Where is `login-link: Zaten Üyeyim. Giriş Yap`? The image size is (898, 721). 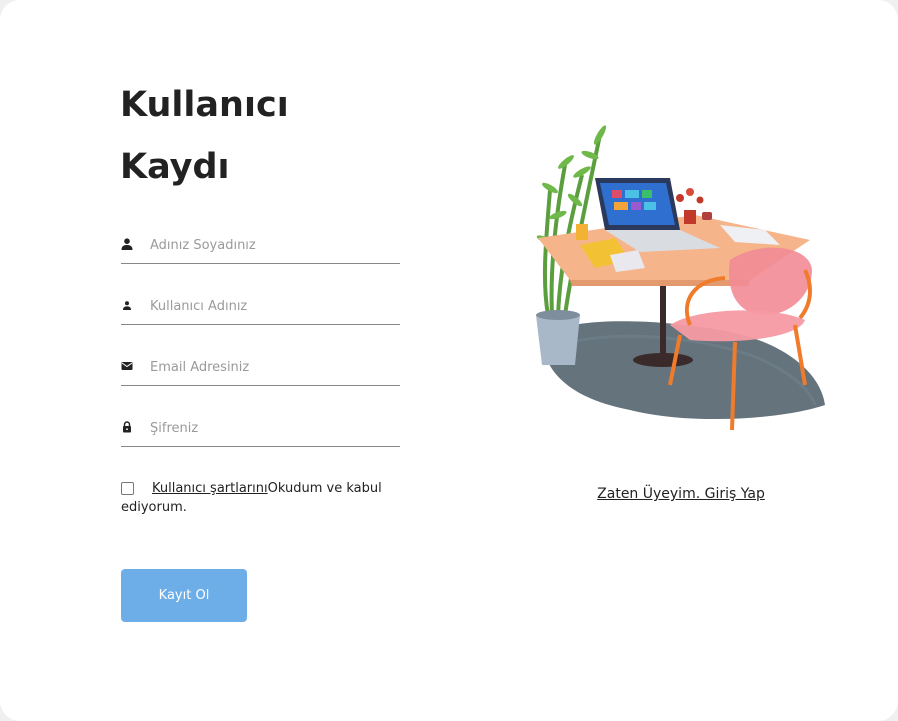 login-link: Zaten Üyeyim. Giriş Yap is located at coordinates (681, 494).